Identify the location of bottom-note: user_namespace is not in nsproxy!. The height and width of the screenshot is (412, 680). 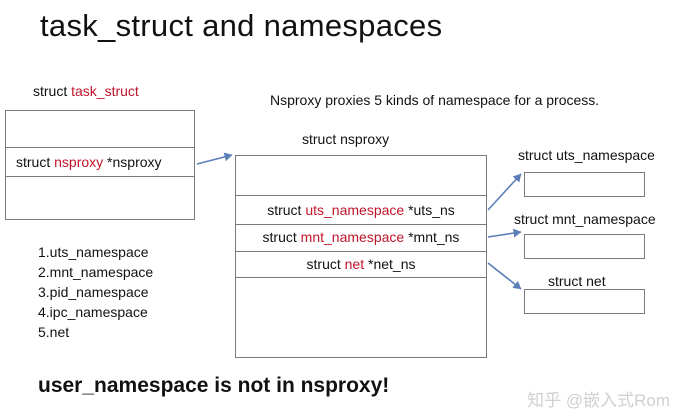
(214, 385).